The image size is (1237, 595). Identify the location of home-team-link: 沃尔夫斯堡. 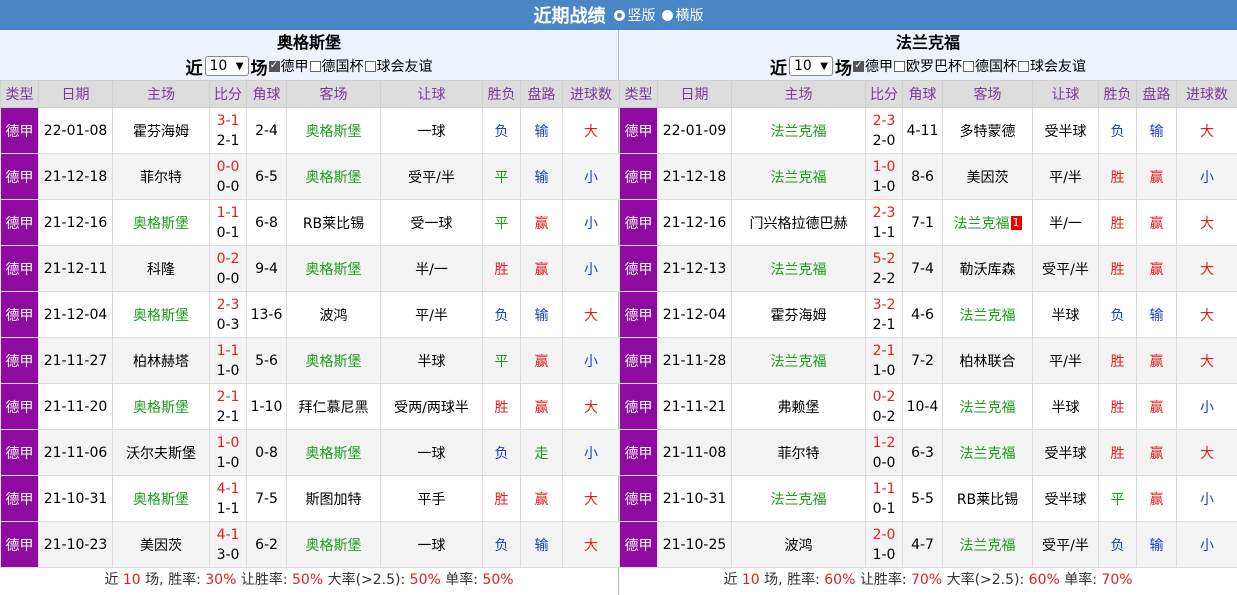
(161, 452).